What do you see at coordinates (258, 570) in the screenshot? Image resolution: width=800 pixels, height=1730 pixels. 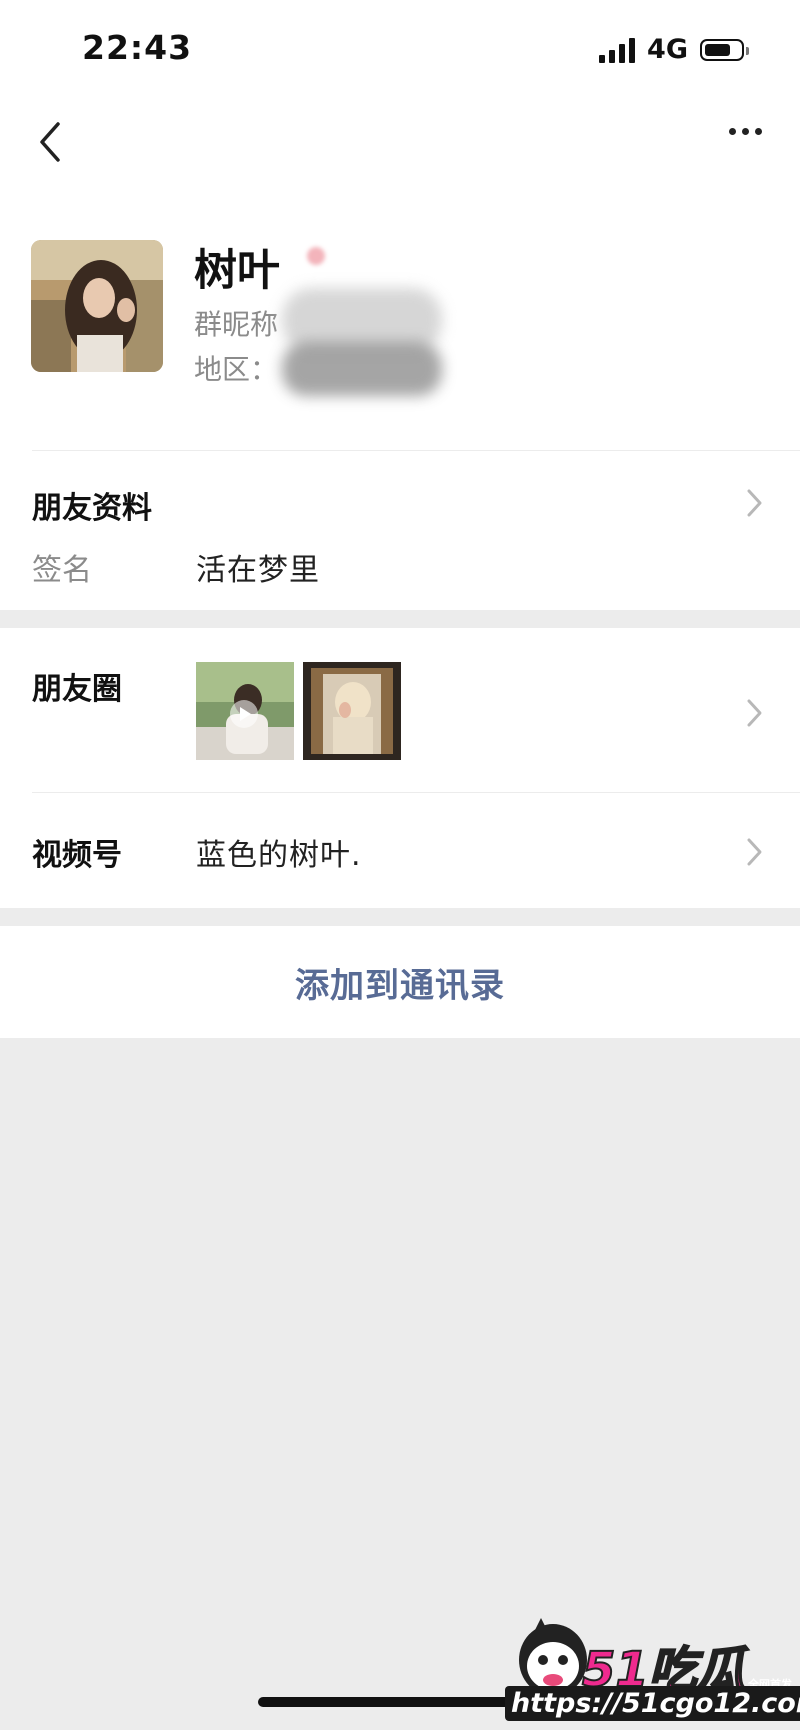 I see `signature-value: 活在梦里` at bounding box center [258, 570].